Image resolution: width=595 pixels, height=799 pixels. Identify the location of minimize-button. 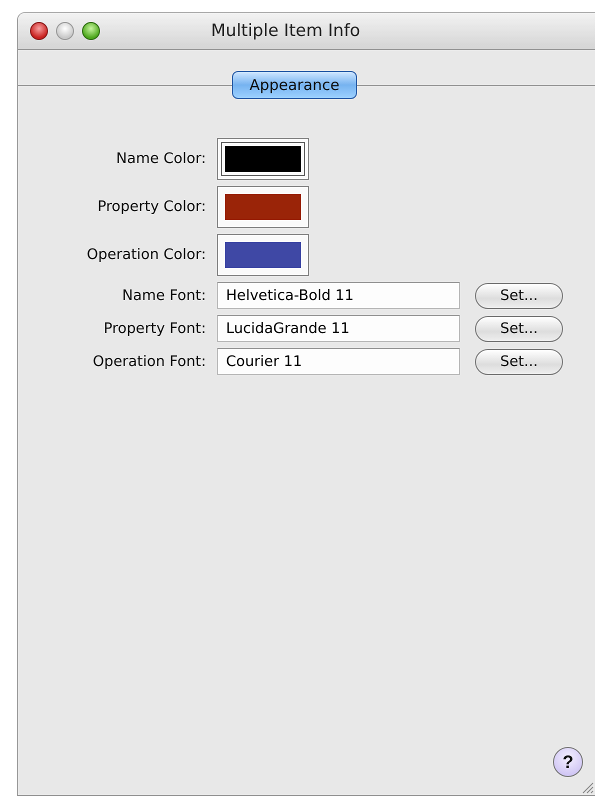
(65, 31).